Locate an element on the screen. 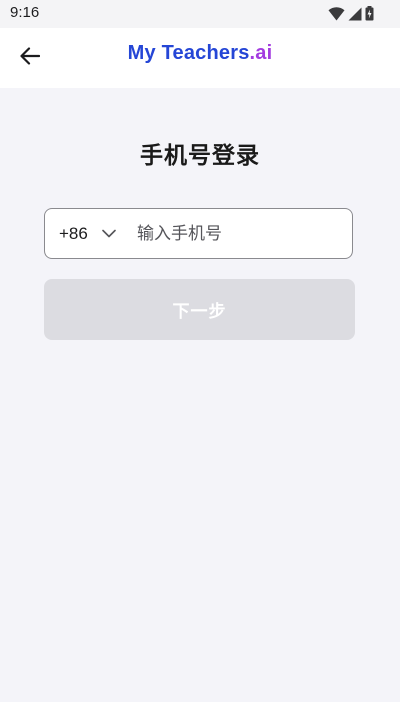 The width and height of the screenshot is (400, 711). phone-number-input is located at coordinates (237, 233).